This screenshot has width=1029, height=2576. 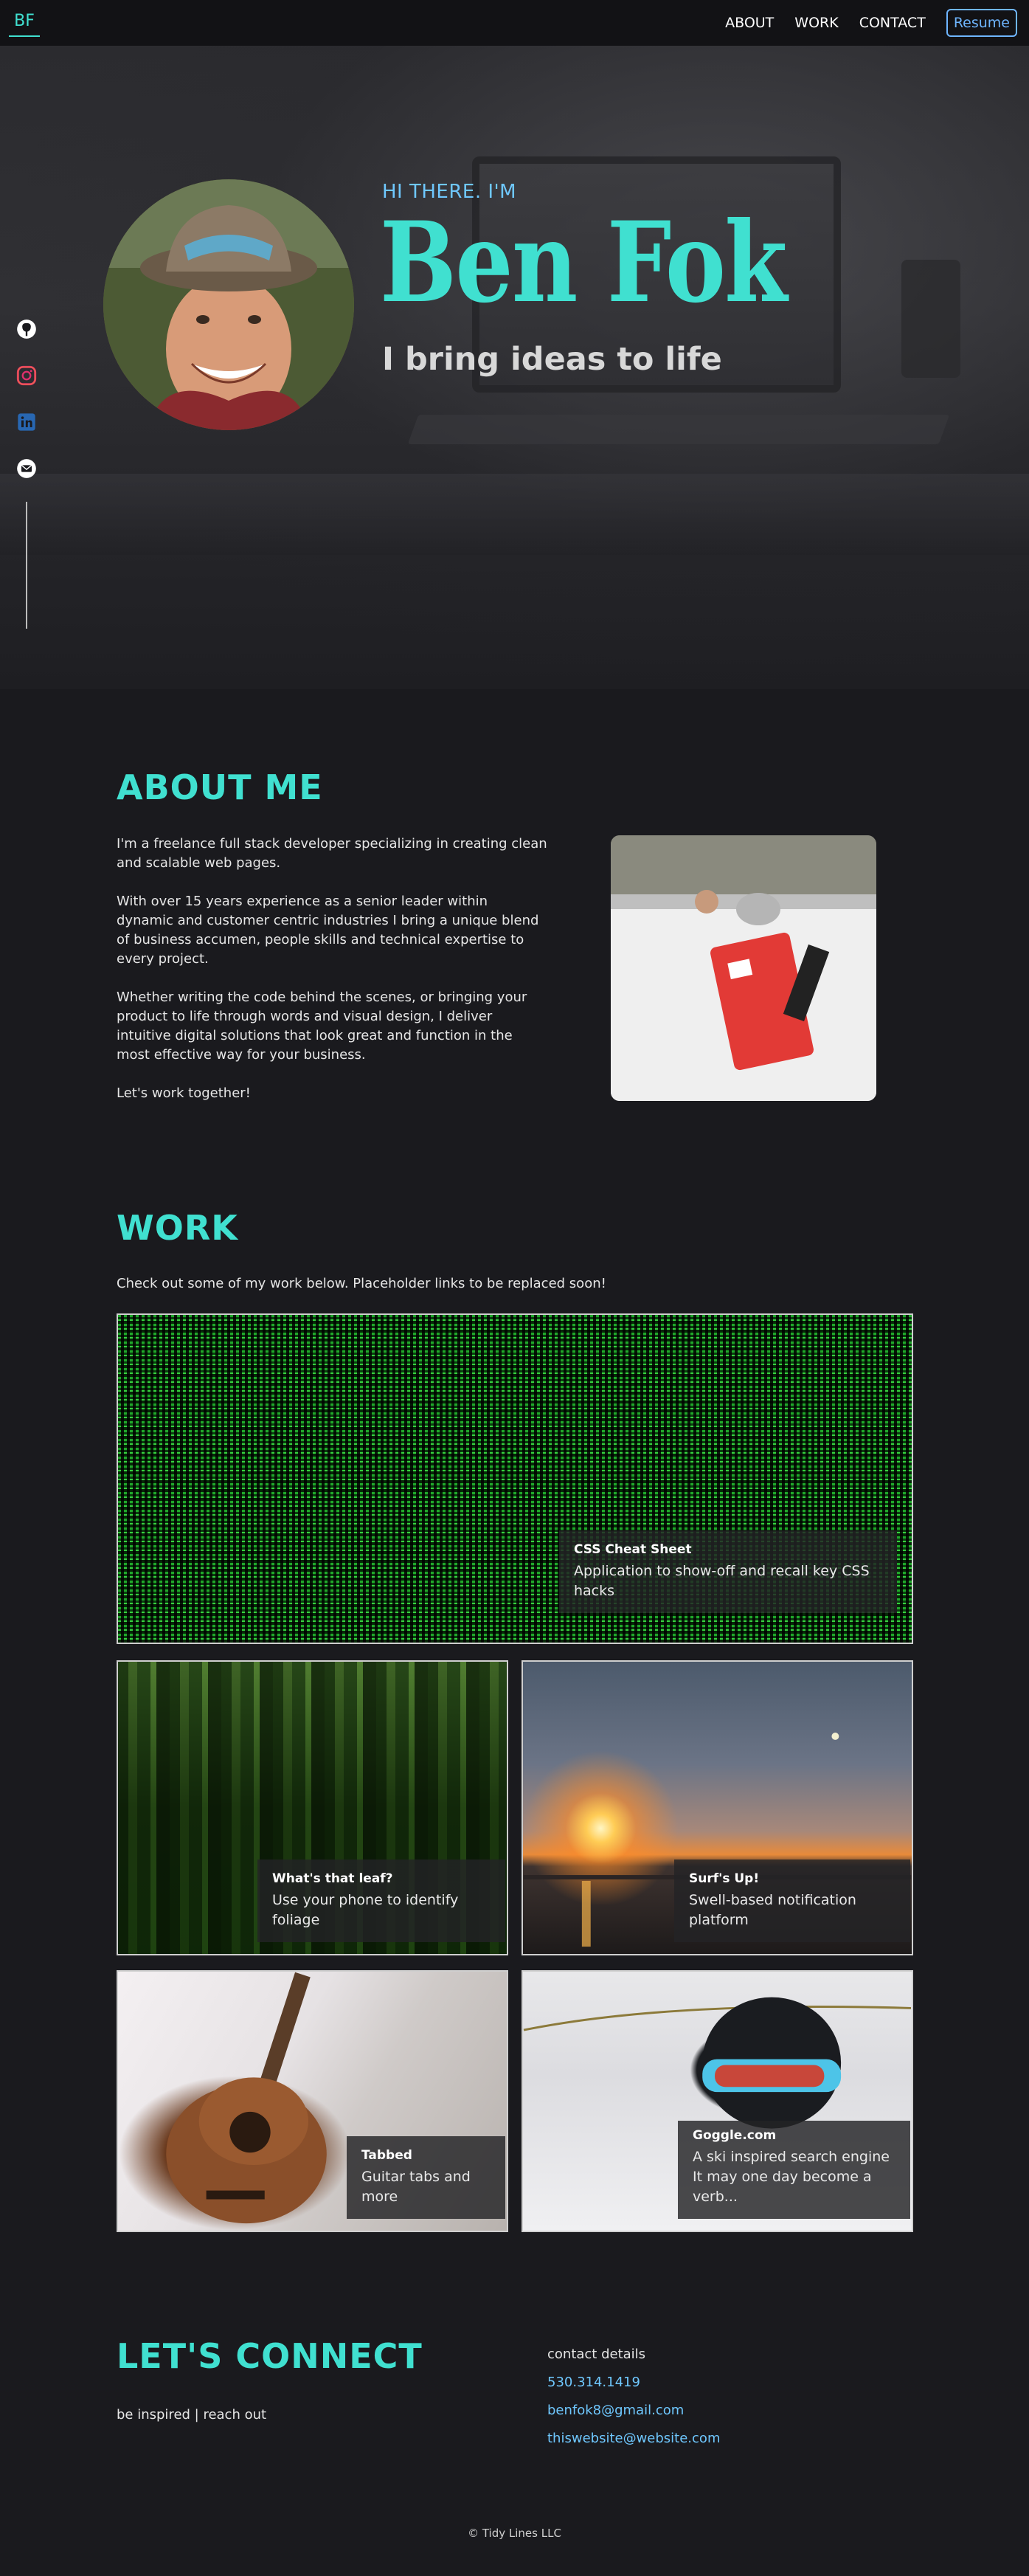 I want to click on hero-name: Ben Fok, so click(x=584, y=263).